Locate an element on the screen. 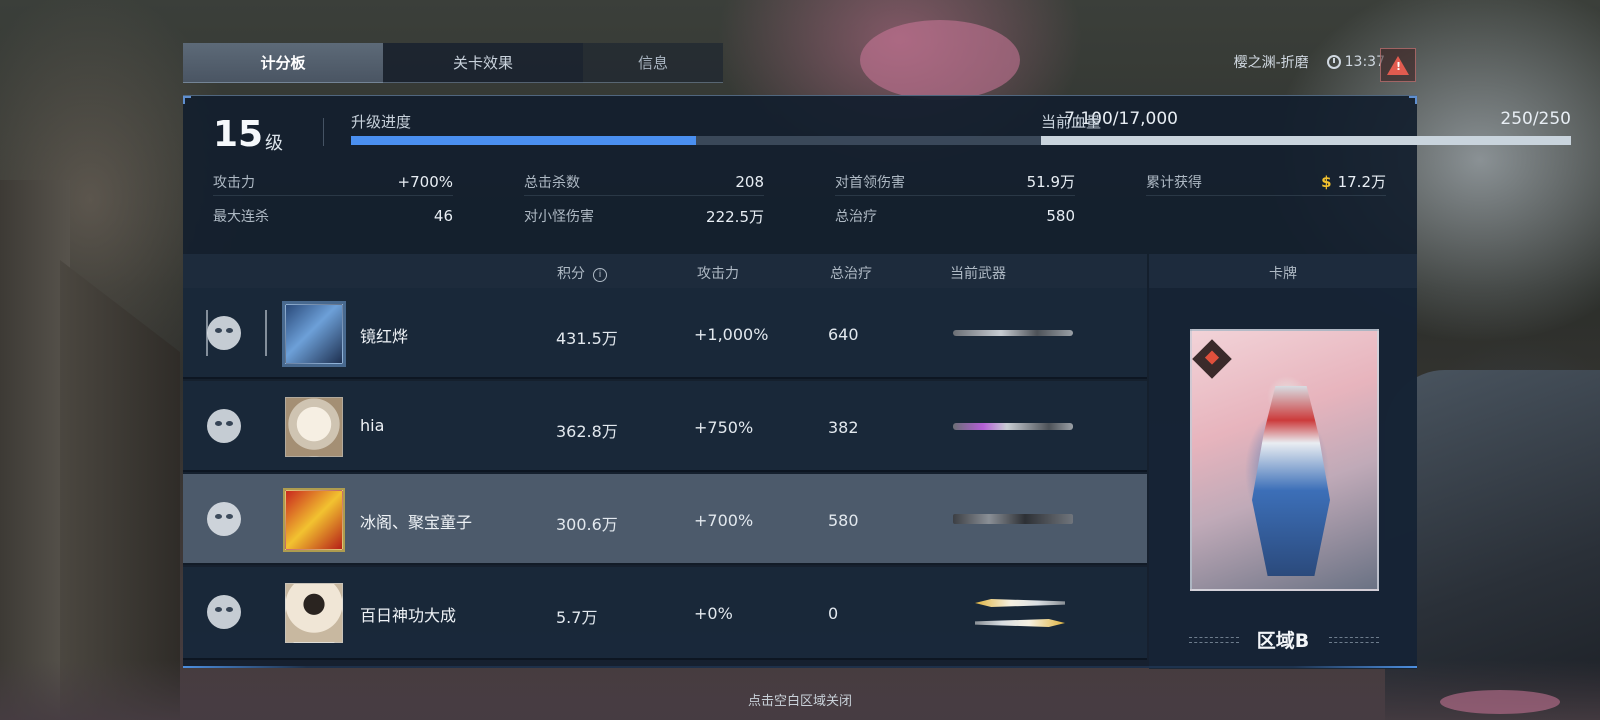  player-attack: +750% is located at coordinates (724, 427).